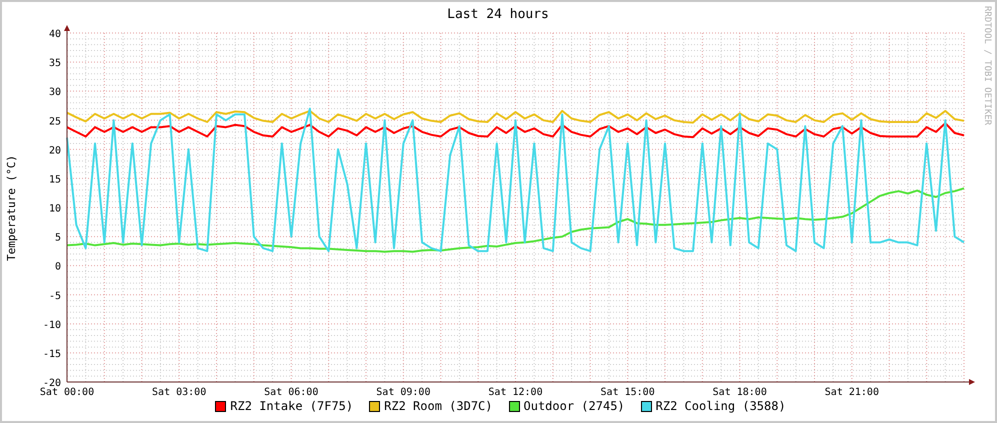  What do you see at coordinates (54, 34) in the screenshot?
I see `y-tick-label: 40` at bounding box center [54, 34].